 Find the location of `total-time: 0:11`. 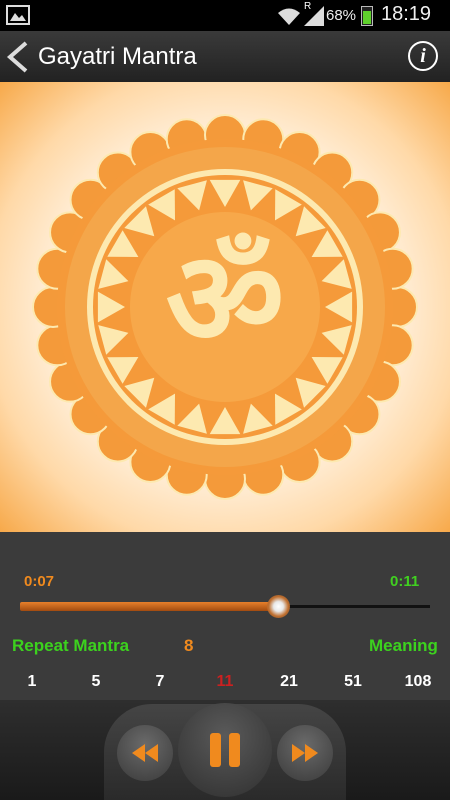

total-time: 0:11 is located at coordinates (405, 581).